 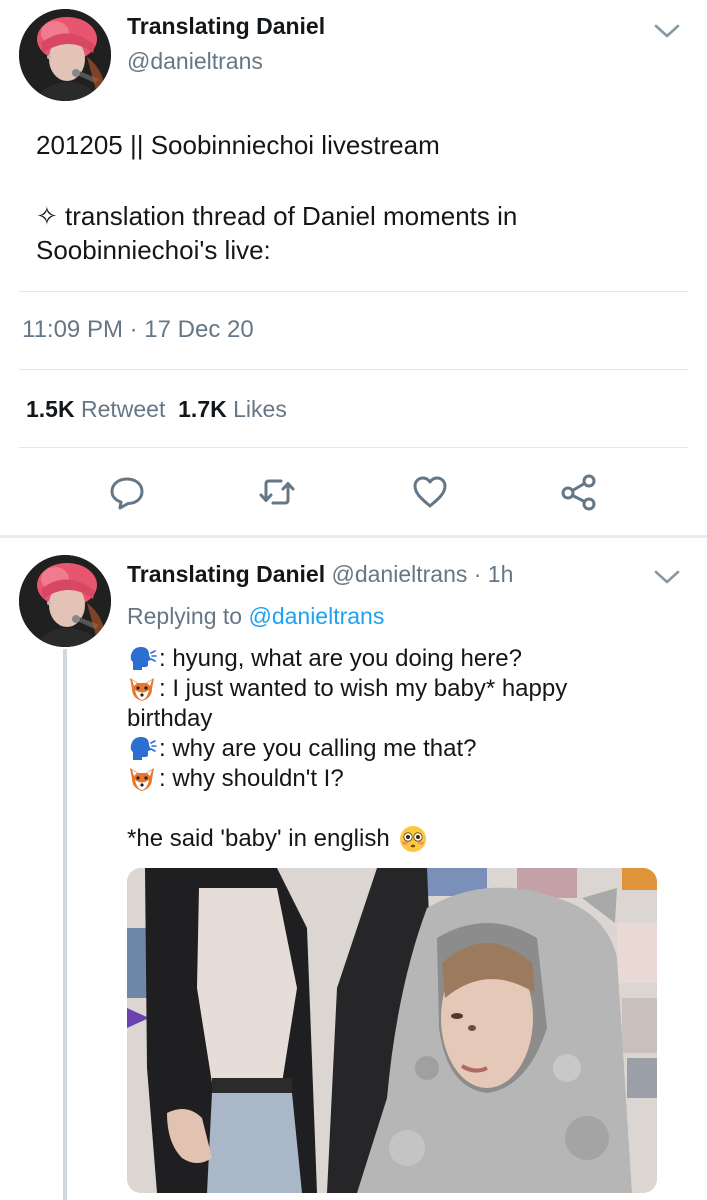 I want to click on reply-text-line: birthday, so click(x=169, y=719).